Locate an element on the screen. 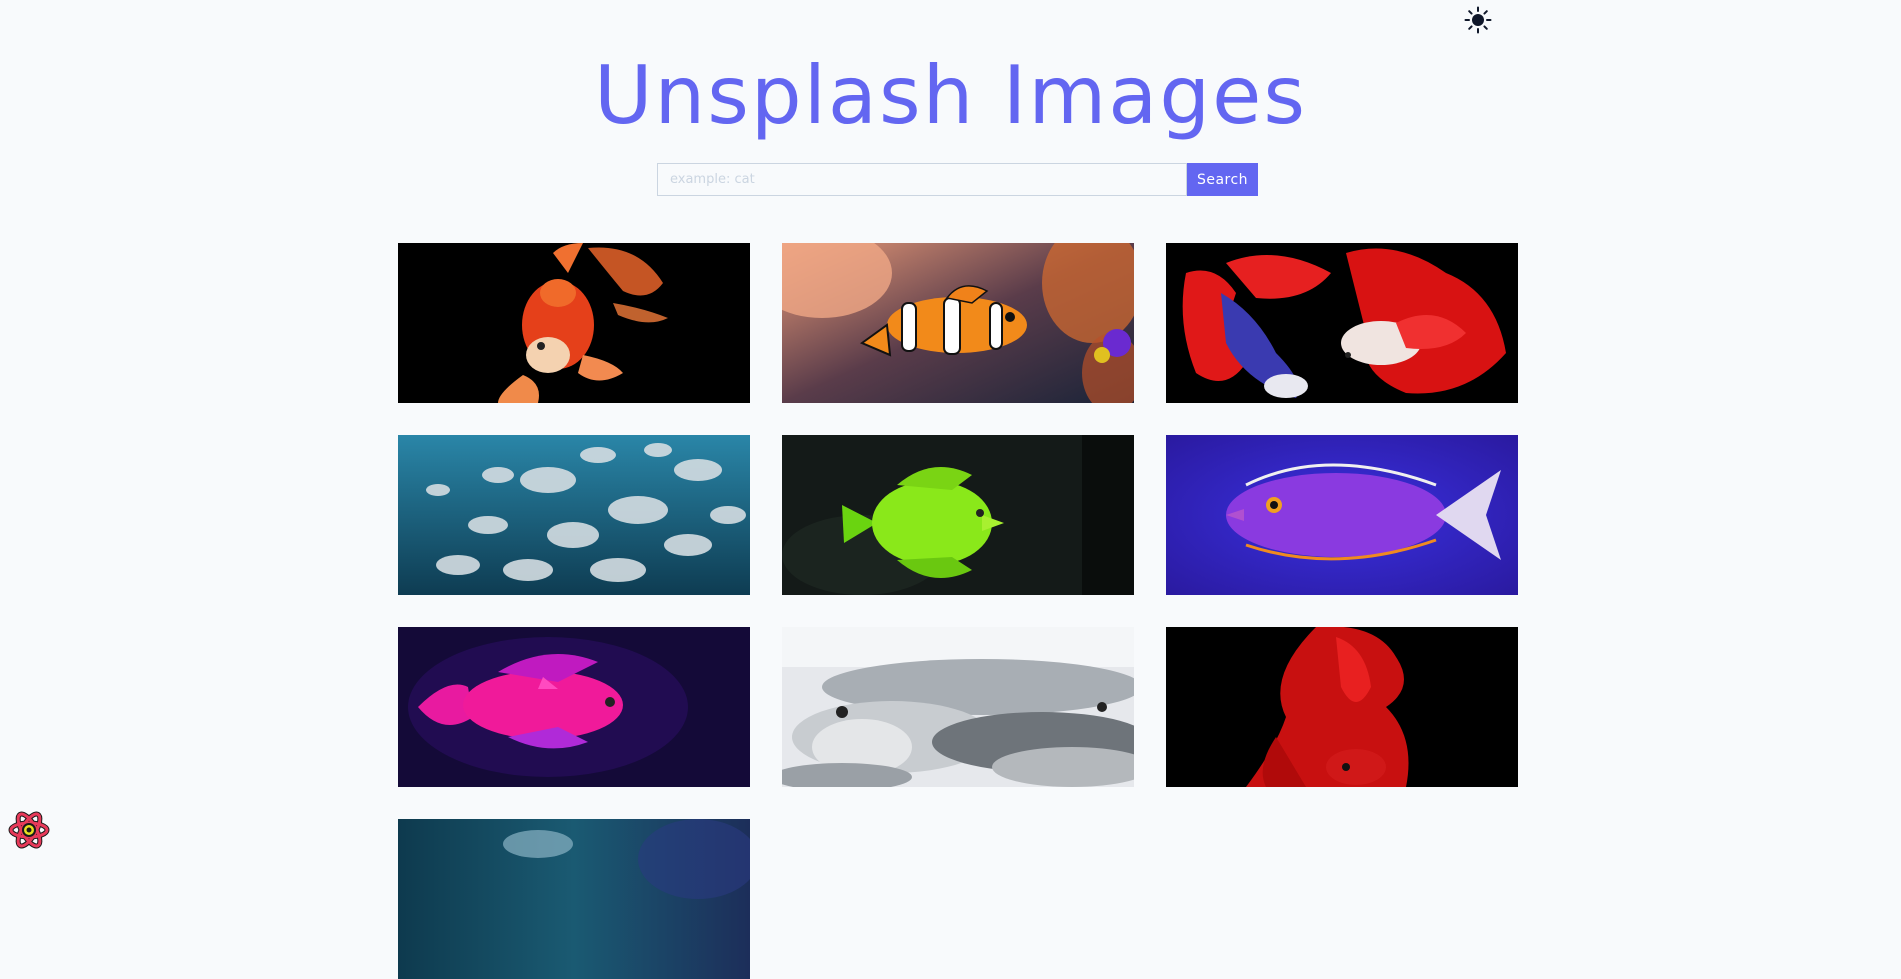 The height and width of the screenshot is (979, 1901). pink-anthias-image is located at coordinates (574, 707).